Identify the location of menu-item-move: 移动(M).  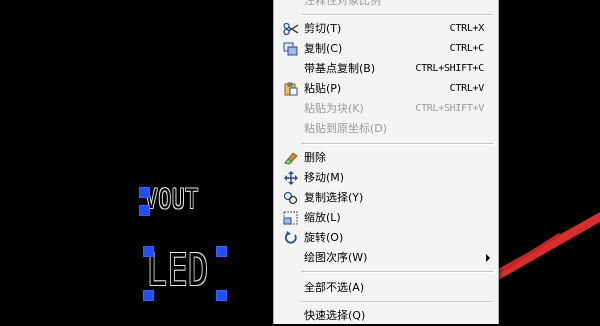
(386, 178).